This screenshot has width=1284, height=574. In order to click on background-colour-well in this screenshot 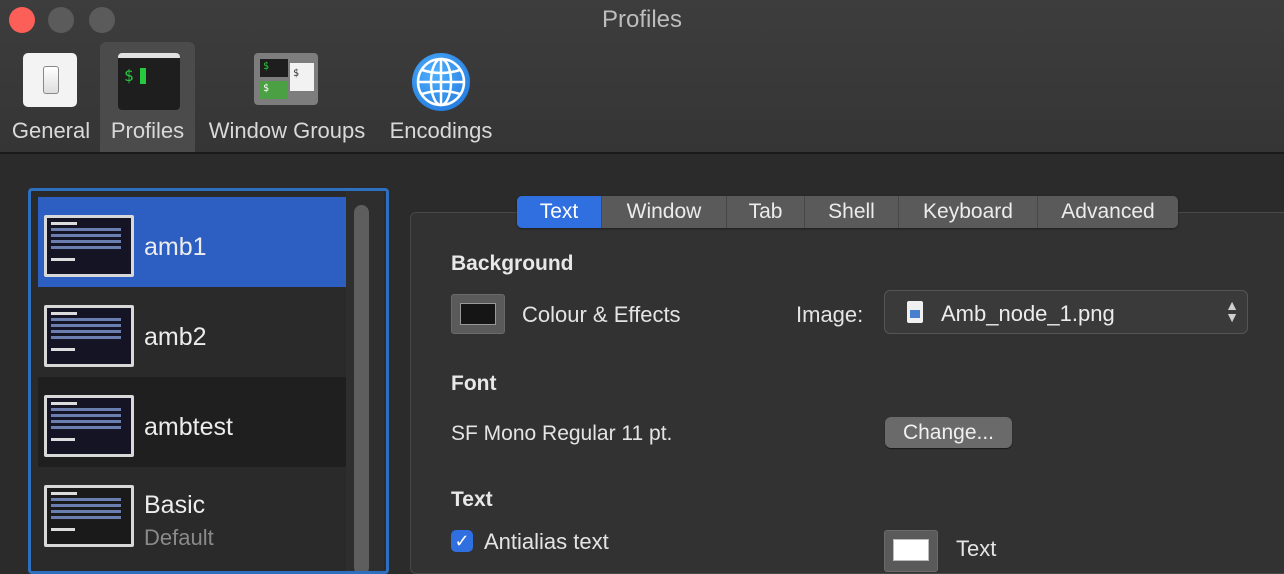, I will do `click(478, 314)`.